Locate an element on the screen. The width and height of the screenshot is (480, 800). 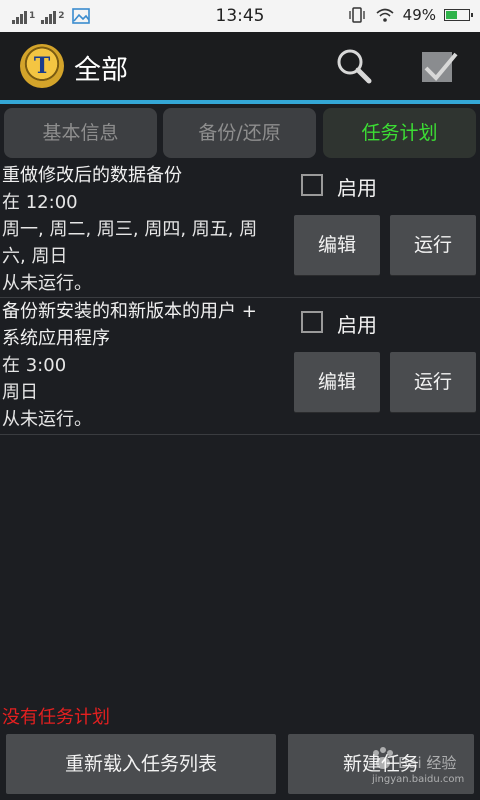
task-1-name: 重做修改后的数据备份 is located at coordinates (92, 175).